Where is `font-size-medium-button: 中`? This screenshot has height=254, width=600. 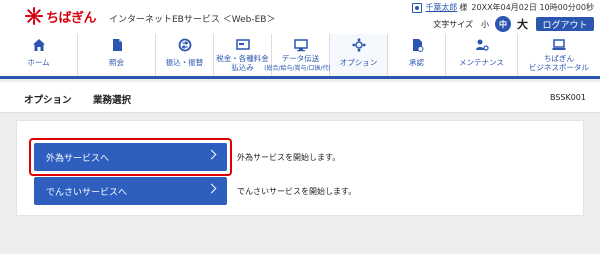
font-size-medium-button: 中 is located at coordinates (503, 24).